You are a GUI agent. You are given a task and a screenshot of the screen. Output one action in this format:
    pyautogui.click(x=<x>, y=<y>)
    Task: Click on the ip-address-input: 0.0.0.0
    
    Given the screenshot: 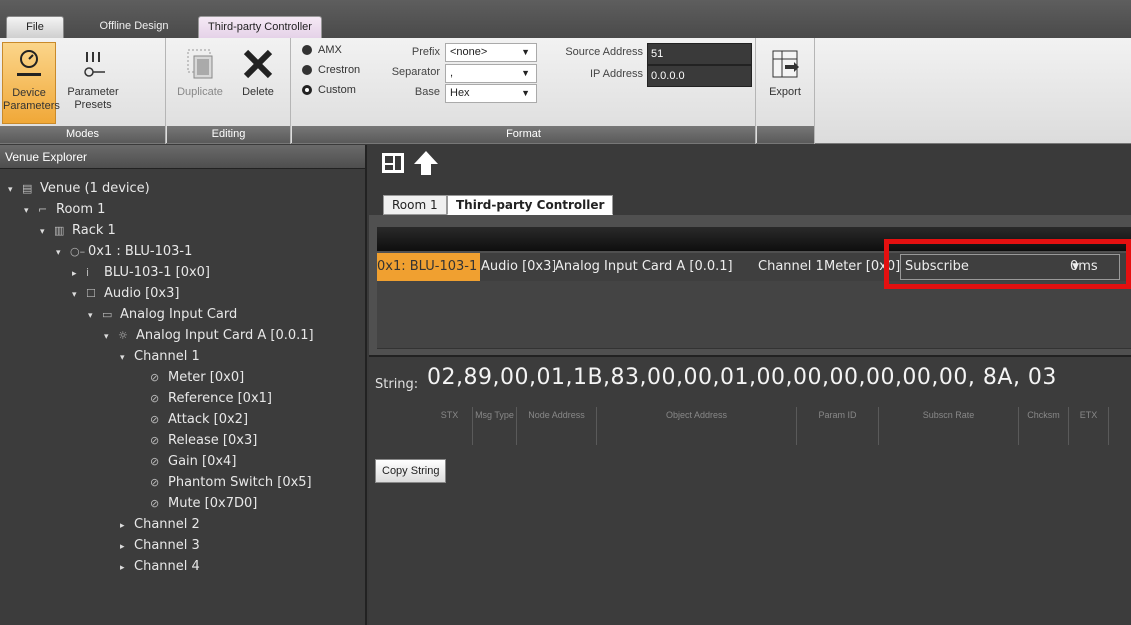 What is the action you would take?
    pyautogui.click(x=699, y=76)
    